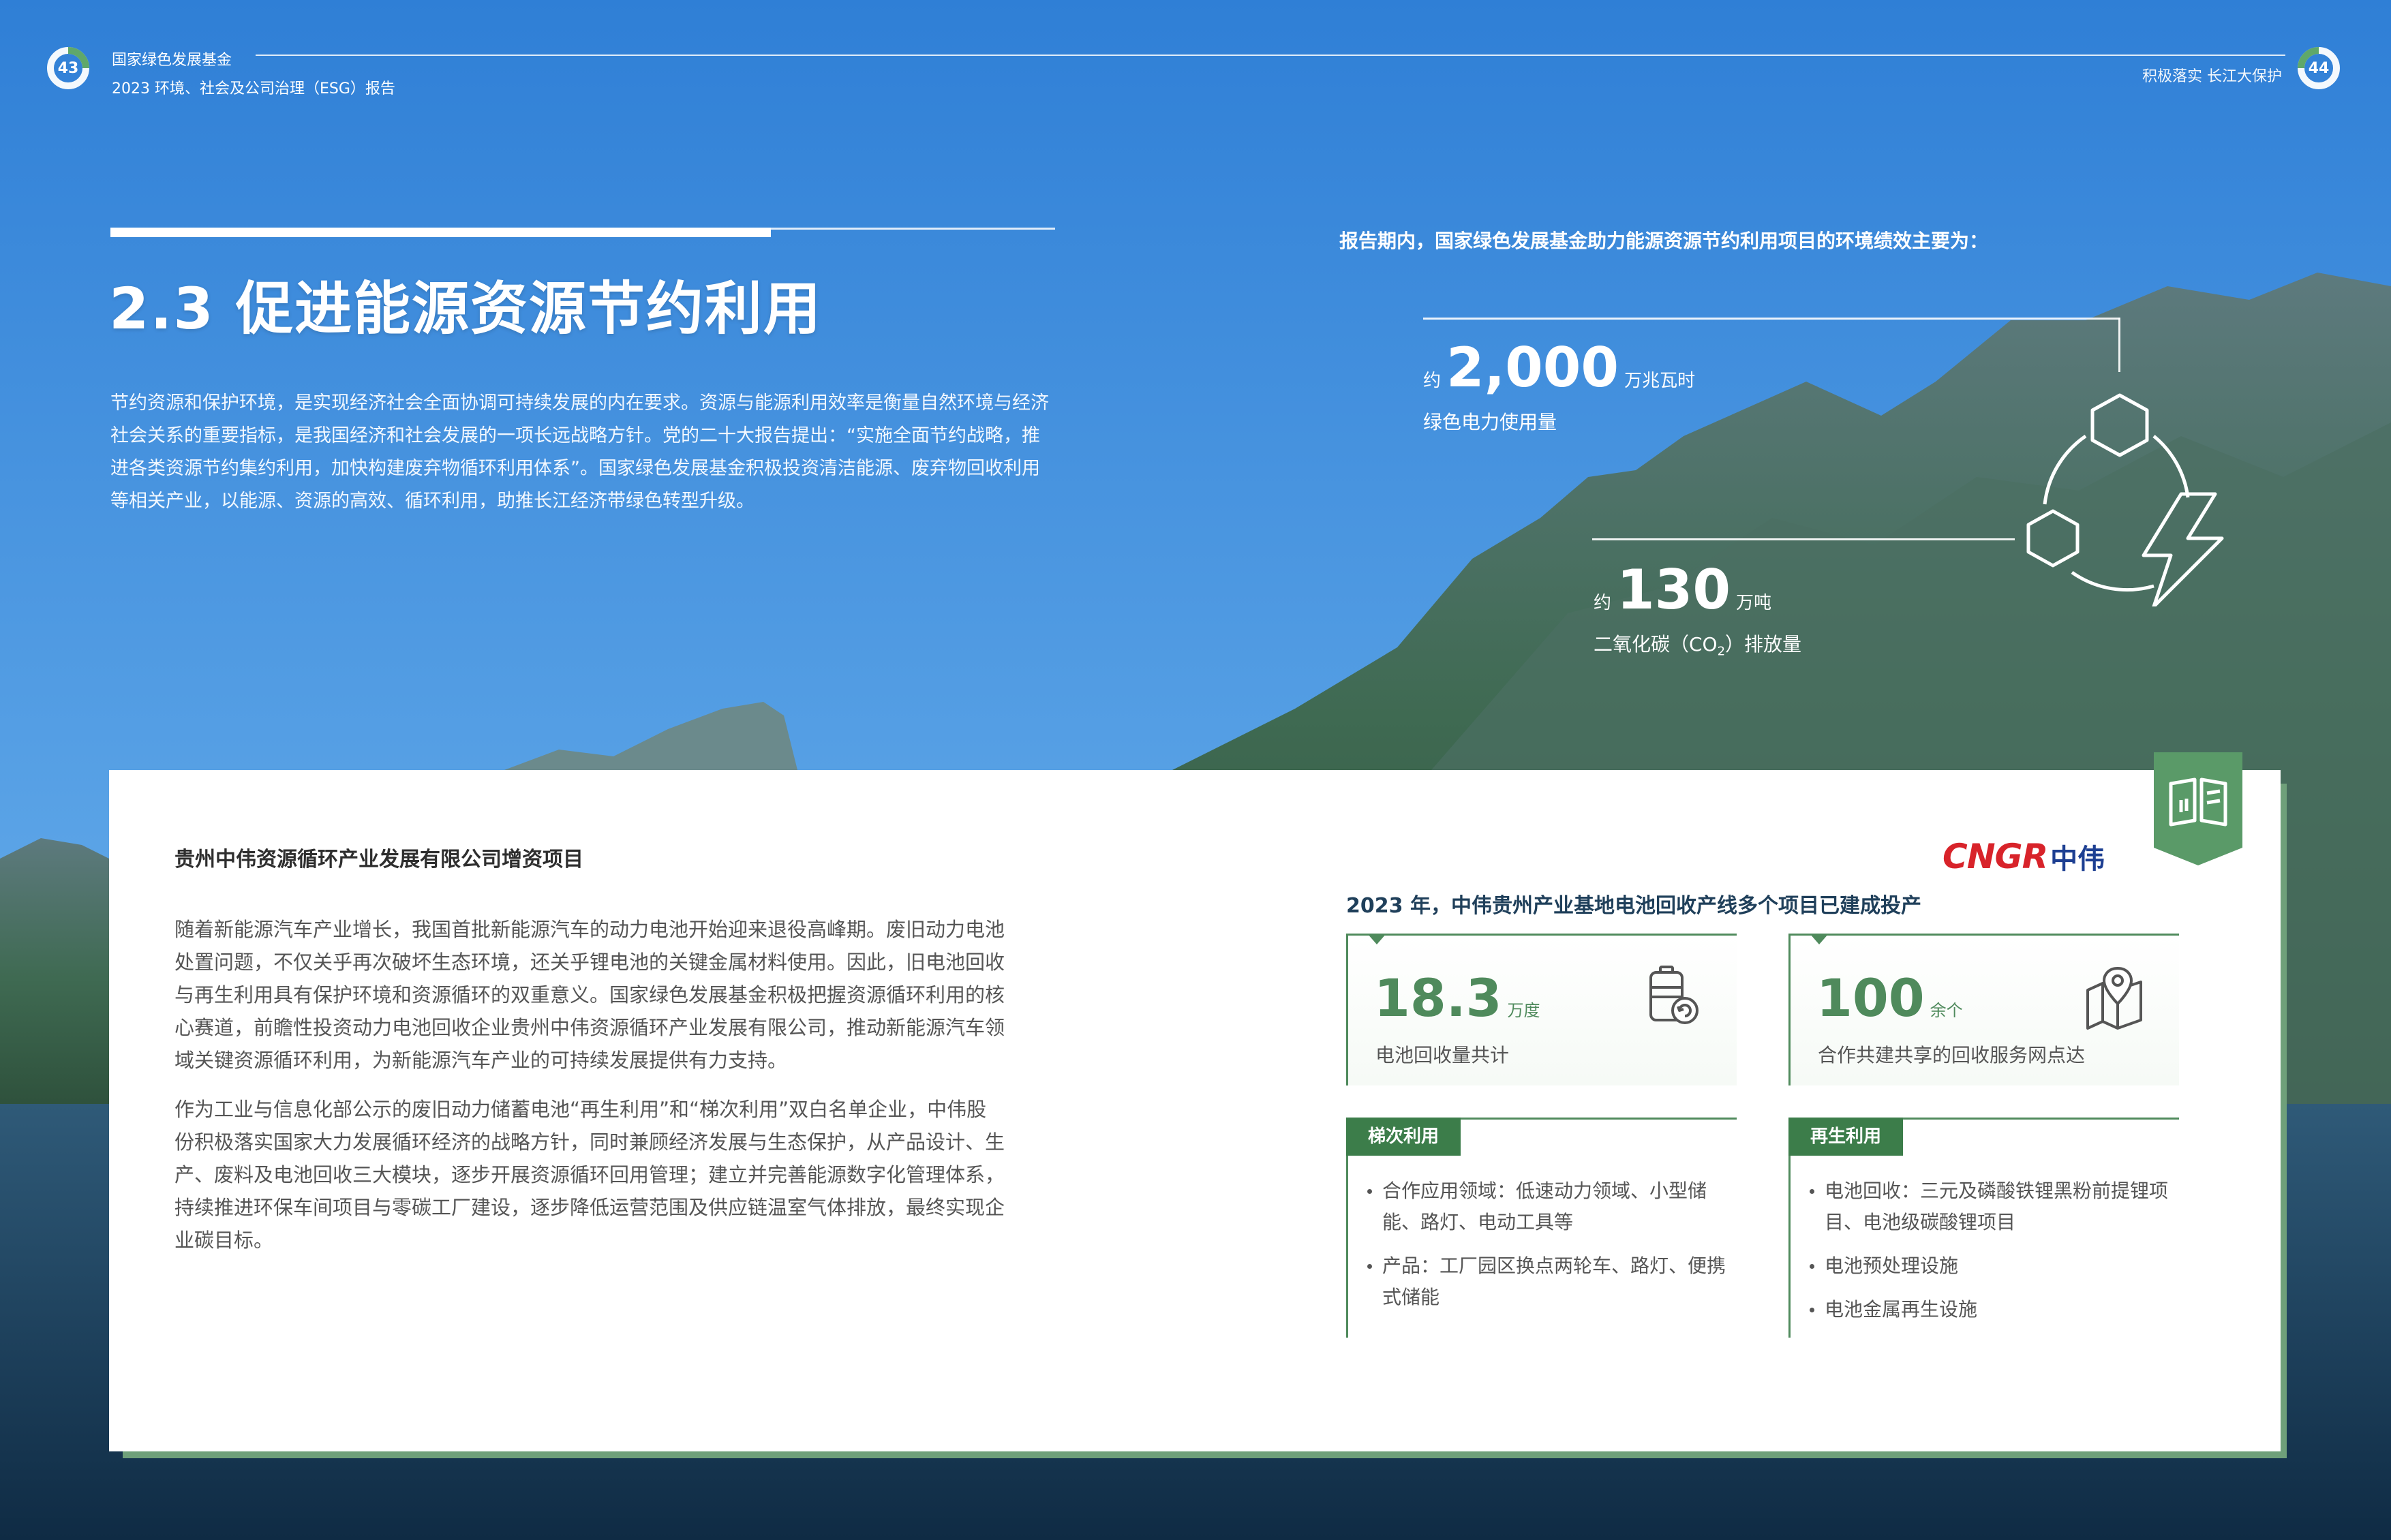 The width and height of the screenshot is (2391, 1540). Describe the element at coordinates (1660, 381) in the screenshot. I see `stat-unit: 万兆瓦时` at that location.